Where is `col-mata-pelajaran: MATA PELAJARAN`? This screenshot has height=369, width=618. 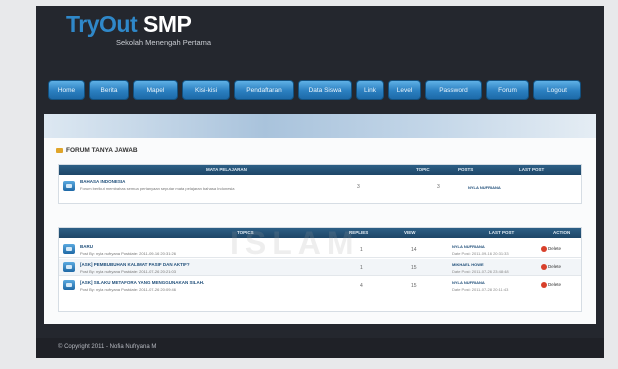 col-mata-pelajaran: MATA PELAJARAN is located at coordinates (226, 169).